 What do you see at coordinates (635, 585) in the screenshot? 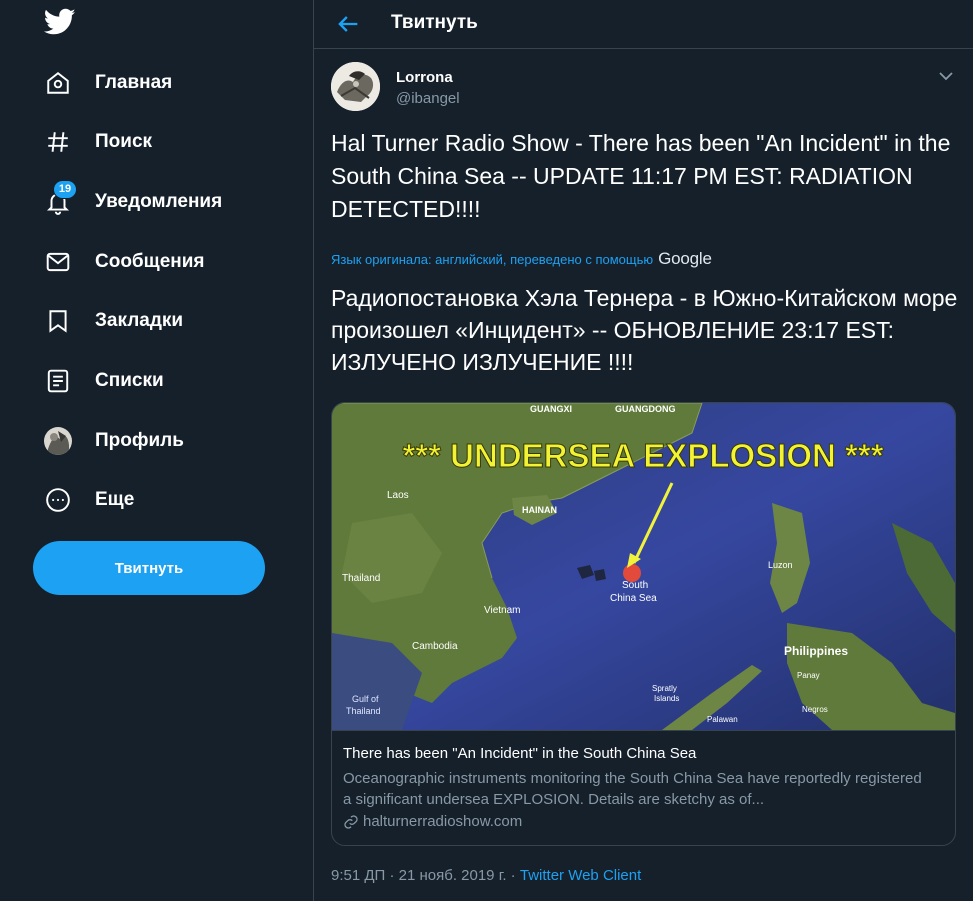
I see `map-label: South` at bounding box center [635, 585].